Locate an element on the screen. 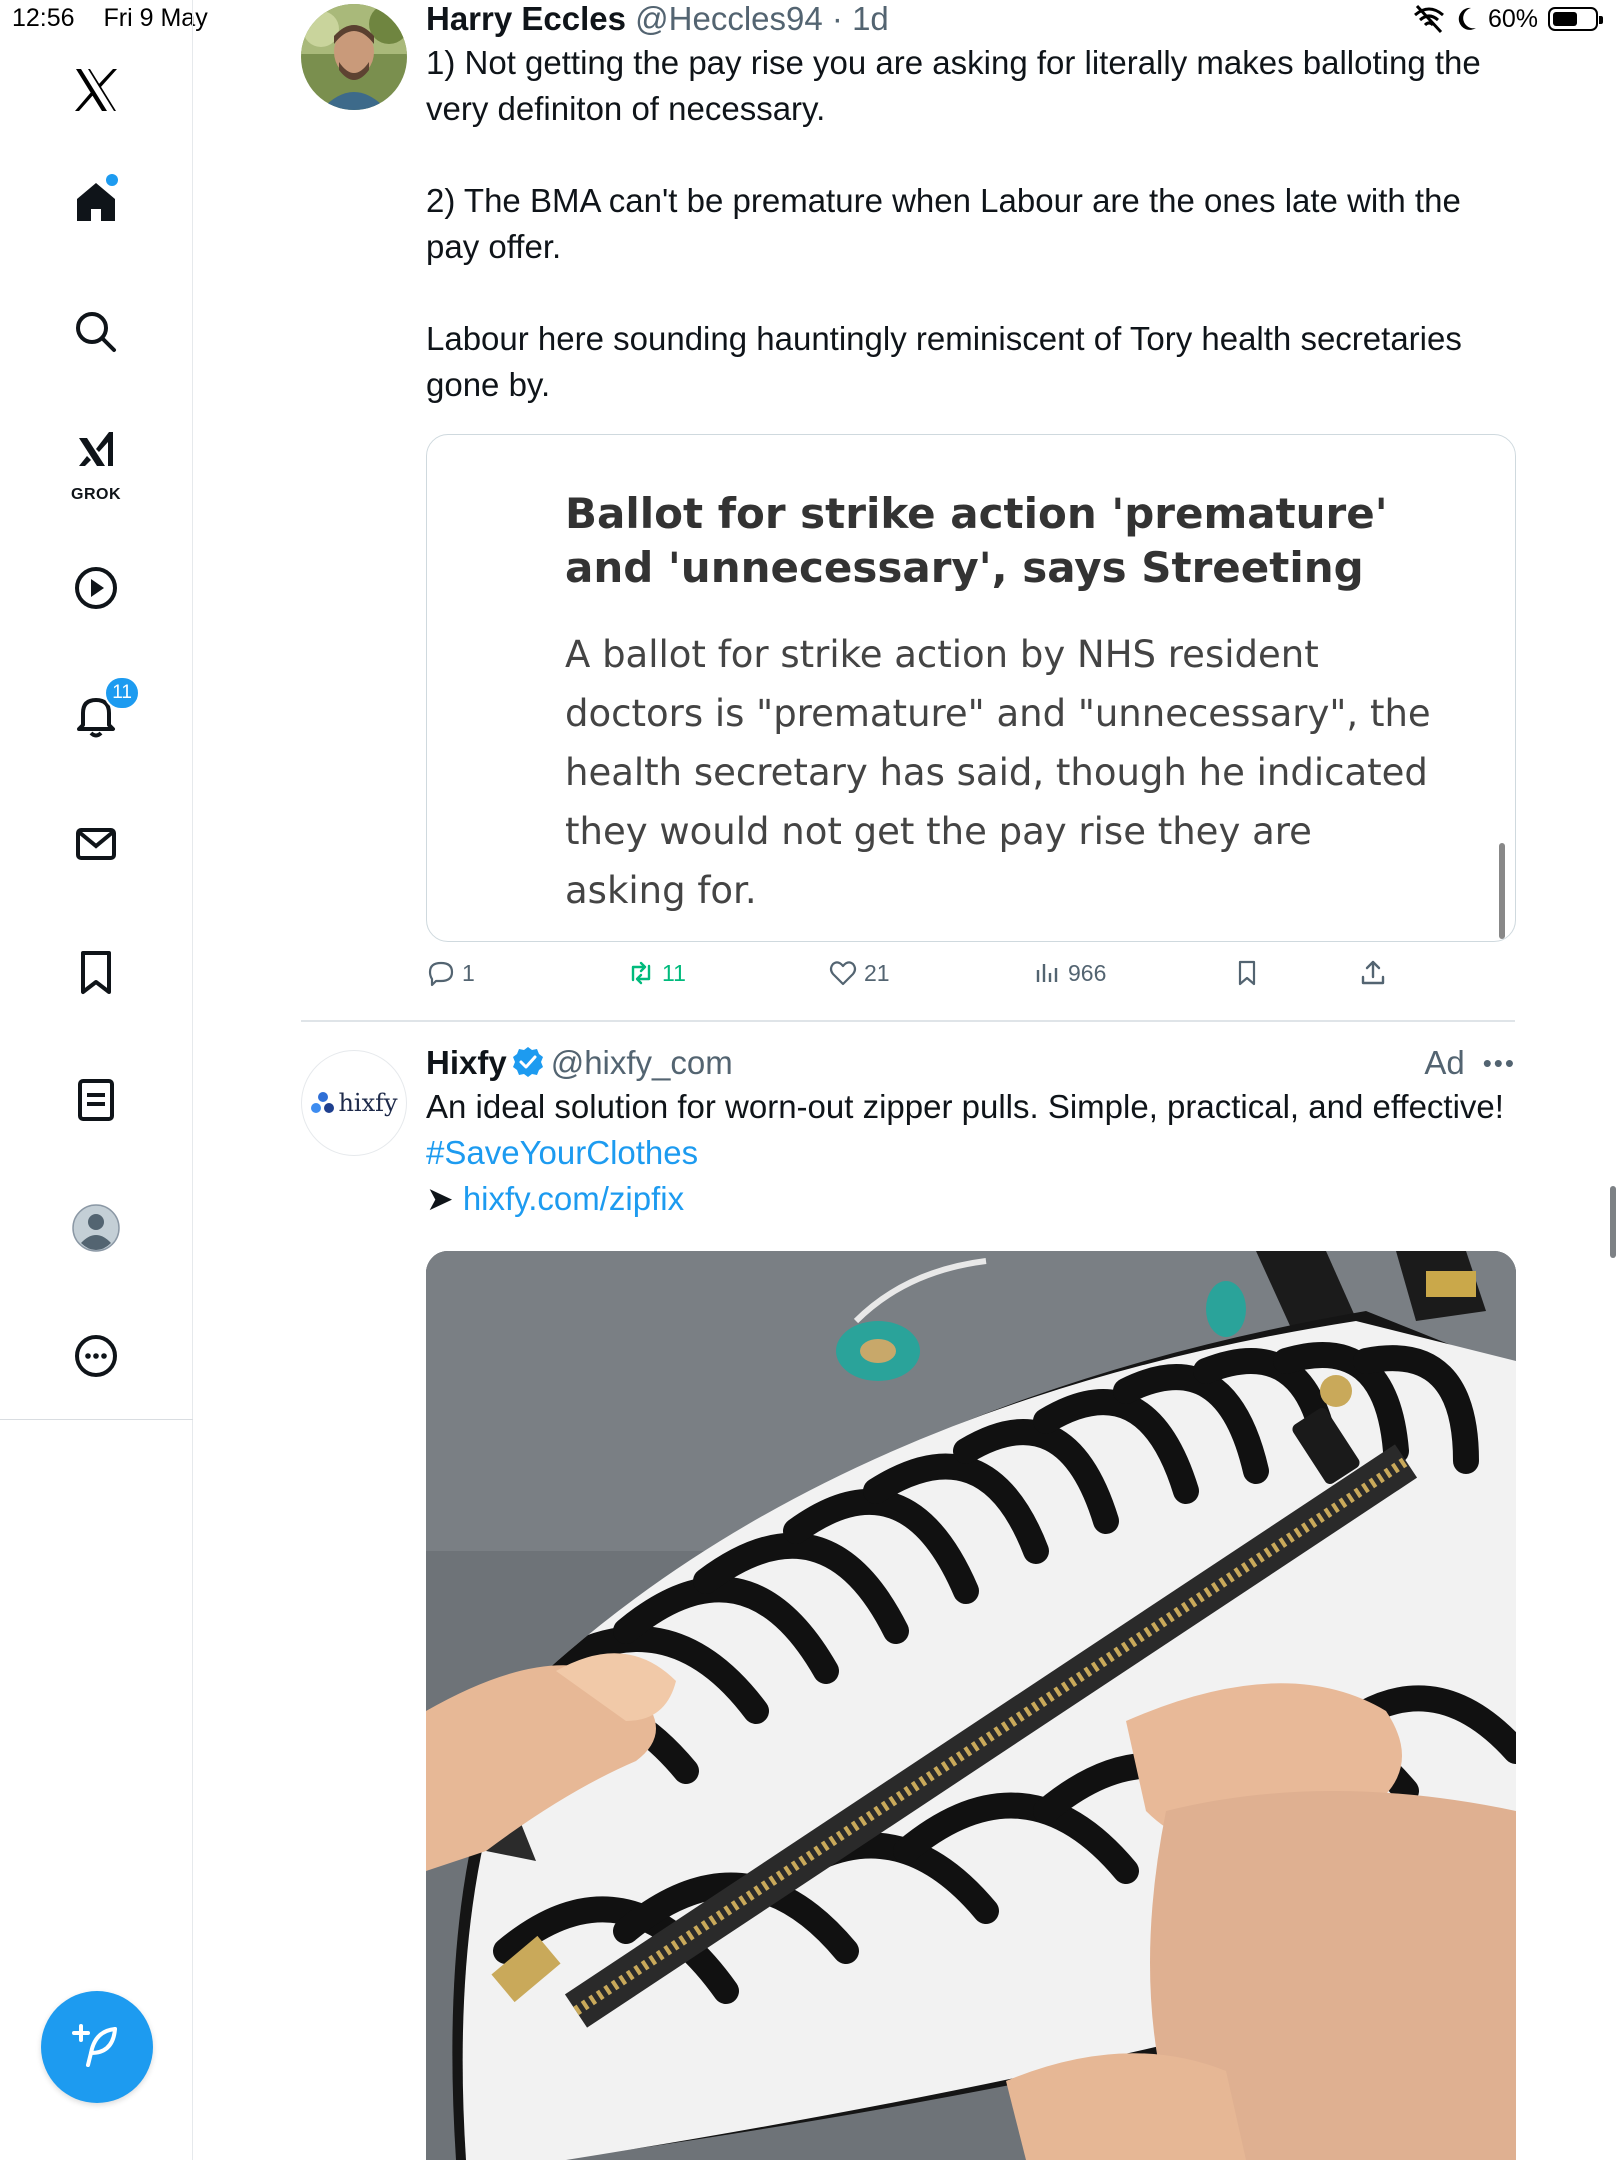 The image size is (1620, 2160). sidebar-item-messages is located at coordinates (96, 844).